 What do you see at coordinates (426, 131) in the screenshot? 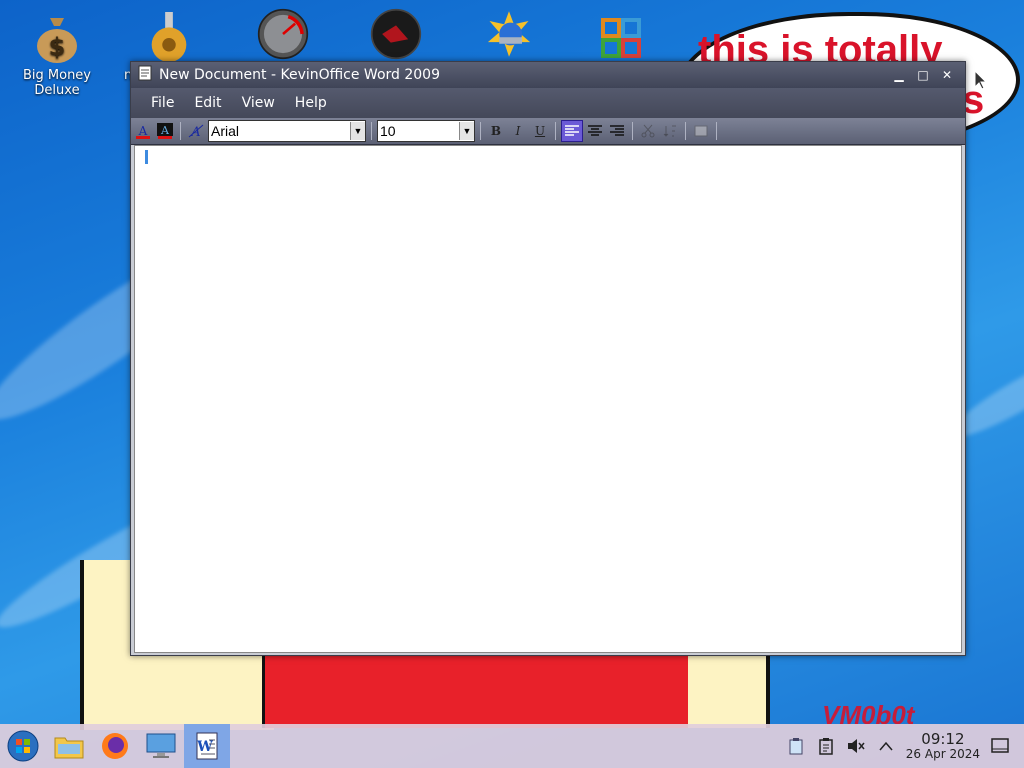
I see `font-size-select: 10 ▼` at bounding box center [426, 131].